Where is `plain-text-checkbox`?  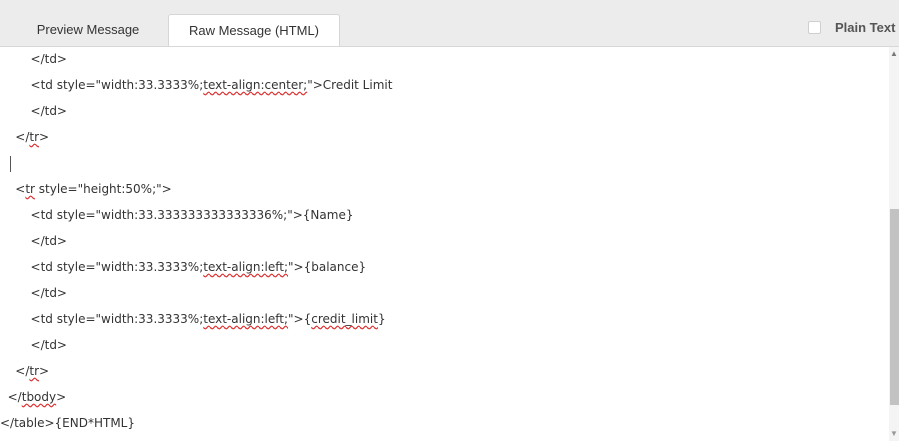 plain-text-checkbox is located at coordinates (814, 27).